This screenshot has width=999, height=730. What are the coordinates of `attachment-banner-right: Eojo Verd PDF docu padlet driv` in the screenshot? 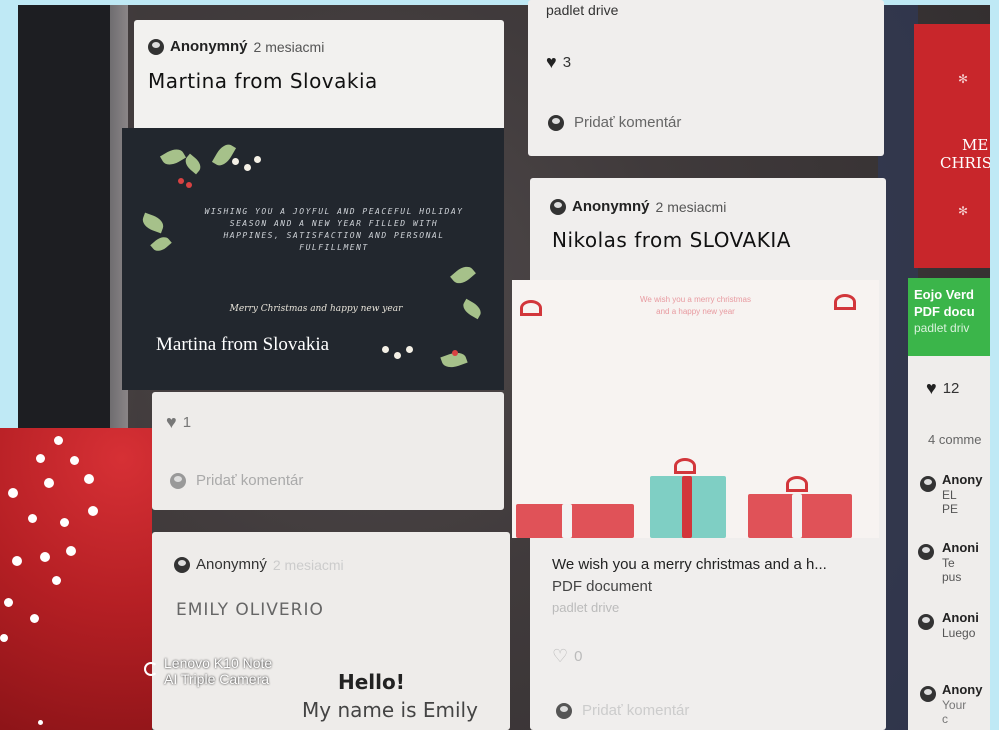 It's located at (949, 317).